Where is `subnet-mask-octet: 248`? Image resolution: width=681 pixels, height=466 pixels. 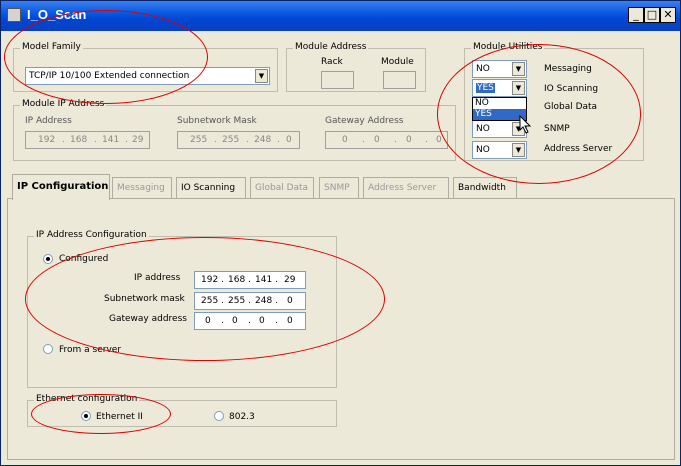 subnet-mask-octet: 248 is located at coordinates (264, 301).